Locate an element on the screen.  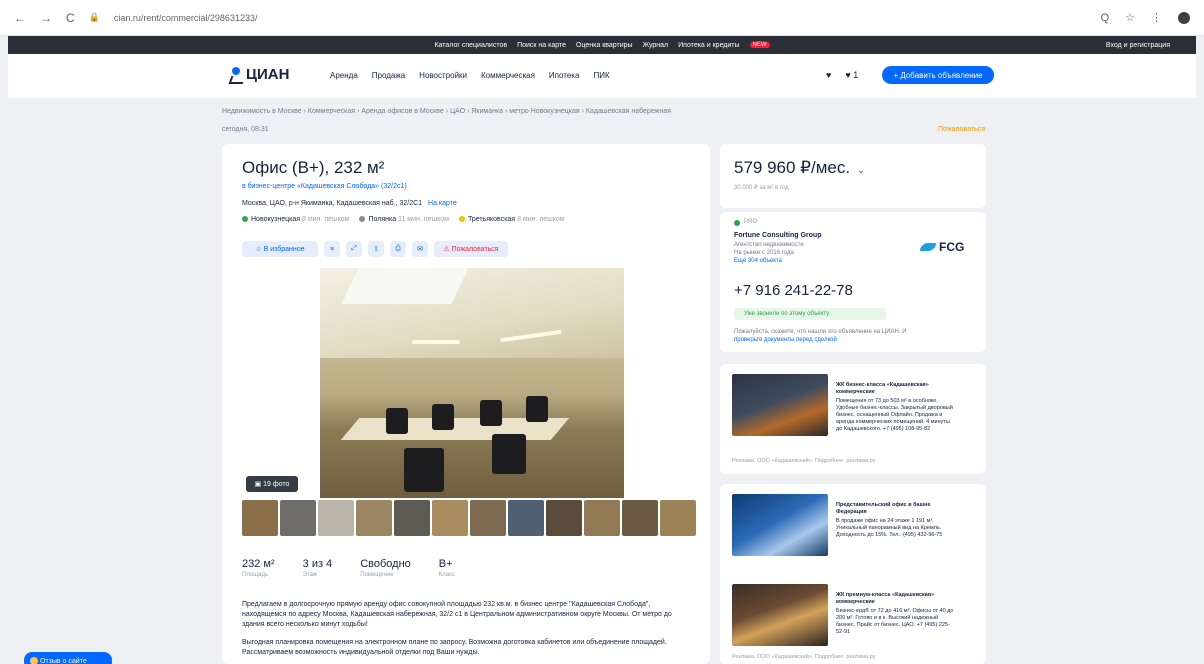
fact-floor: 3 из 4 Этаж is located at coordinates (317, 568).